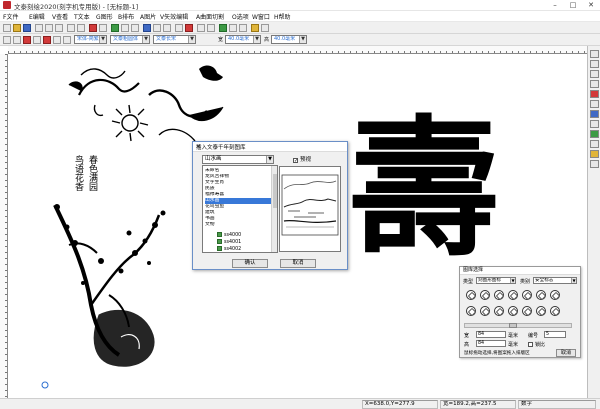 This screenshot has width=600, height=409. What do you see at coordinates (201, 28) in the screenshot?
I see `zoom-in-icon` at bounding box center [201, 28].